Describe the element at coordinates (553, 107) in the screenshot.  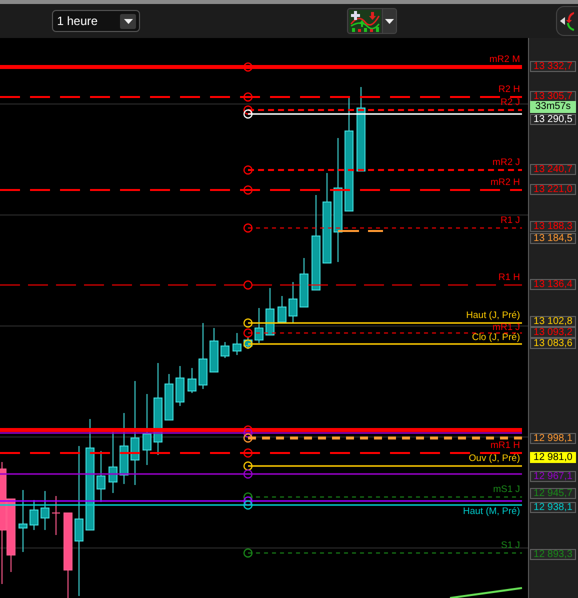
I see `countdown-tag: 33m57s` at that location.